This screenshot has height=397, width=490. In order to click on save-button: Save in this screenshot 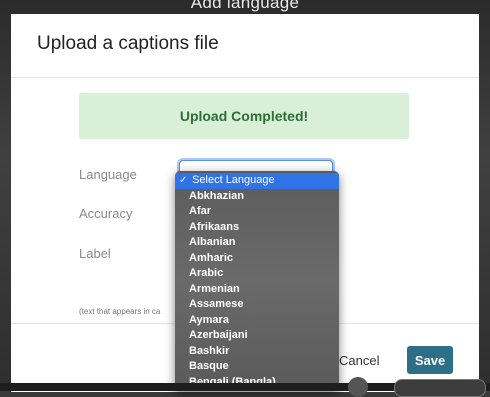, I will do `click(430, 360)`.